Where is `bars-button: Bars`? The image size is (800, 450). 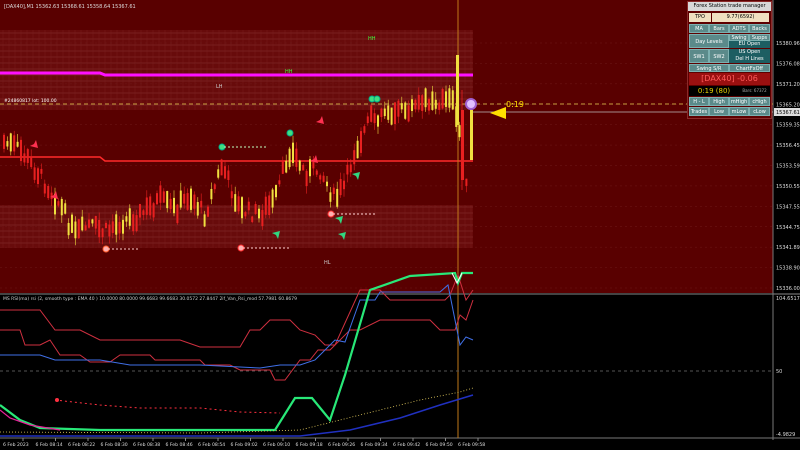
bars-button: Bars is located at coordinates (719, 28).